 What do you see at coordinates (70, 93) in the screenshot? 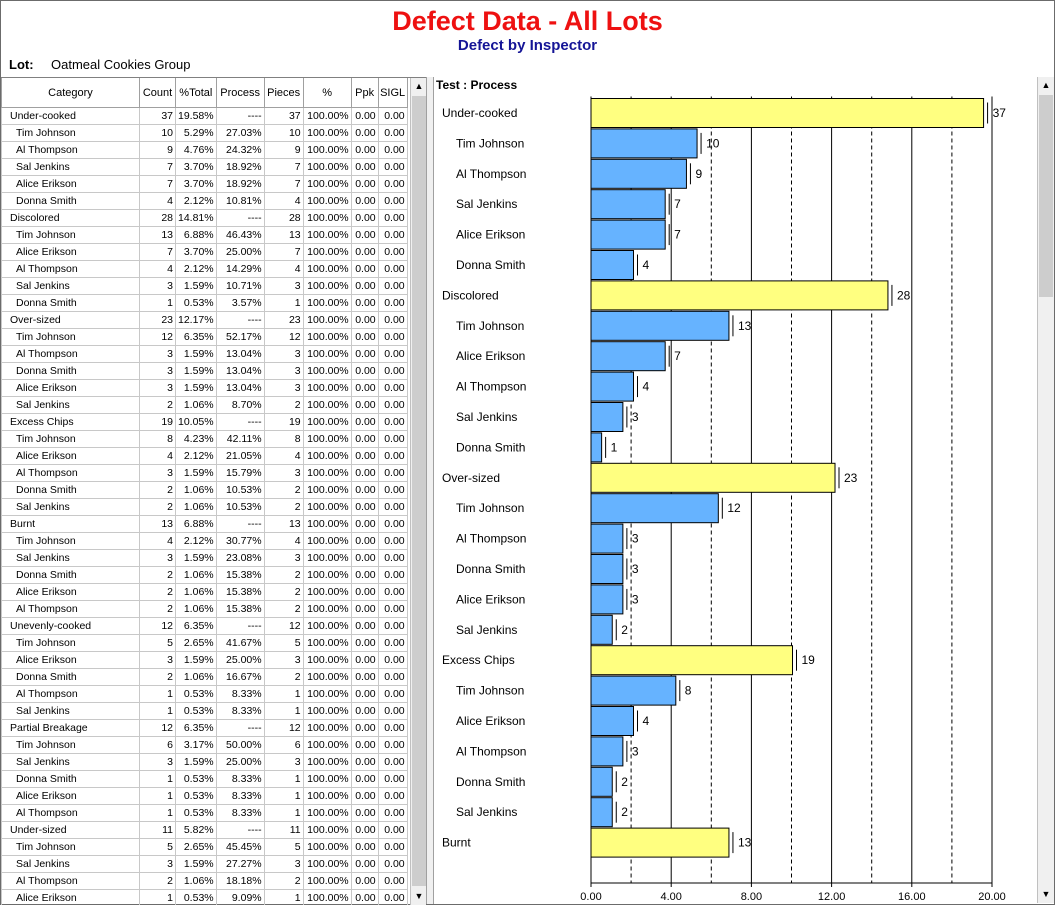
I see `column-header-category: Category` at bounding box center [70, 93].